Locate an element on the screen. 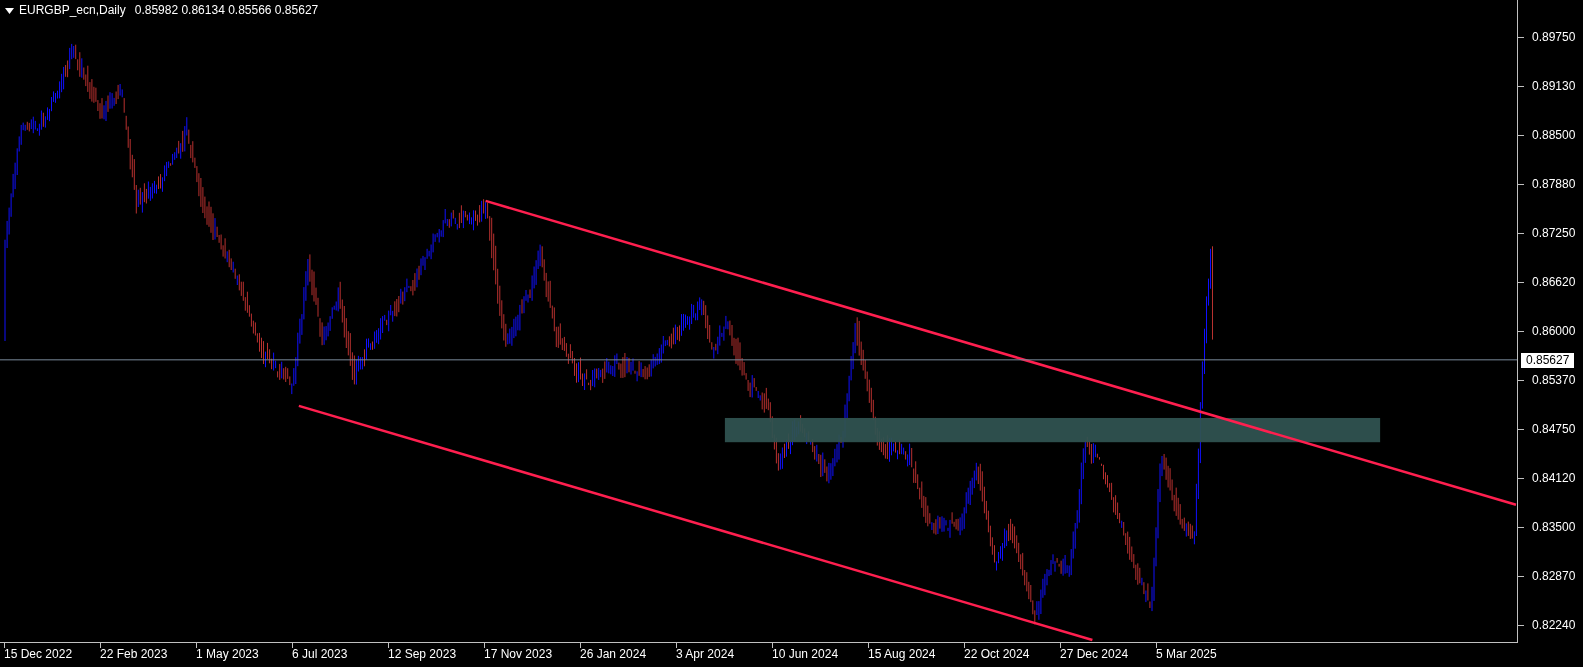 This screenshot has height=667, width=1583. time-axis-label: 15 Dec 2022 is located at coordinates (38, 654).